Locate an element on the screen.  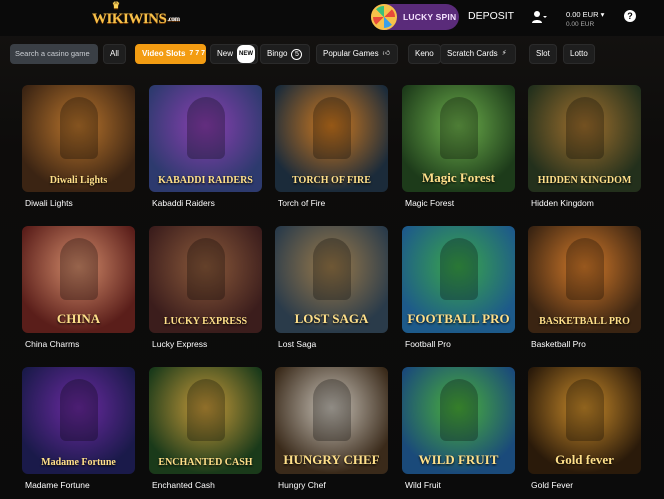
category-scratch-cards: Scratch Cards ⚡︎ is located at coordinates (478, 54).